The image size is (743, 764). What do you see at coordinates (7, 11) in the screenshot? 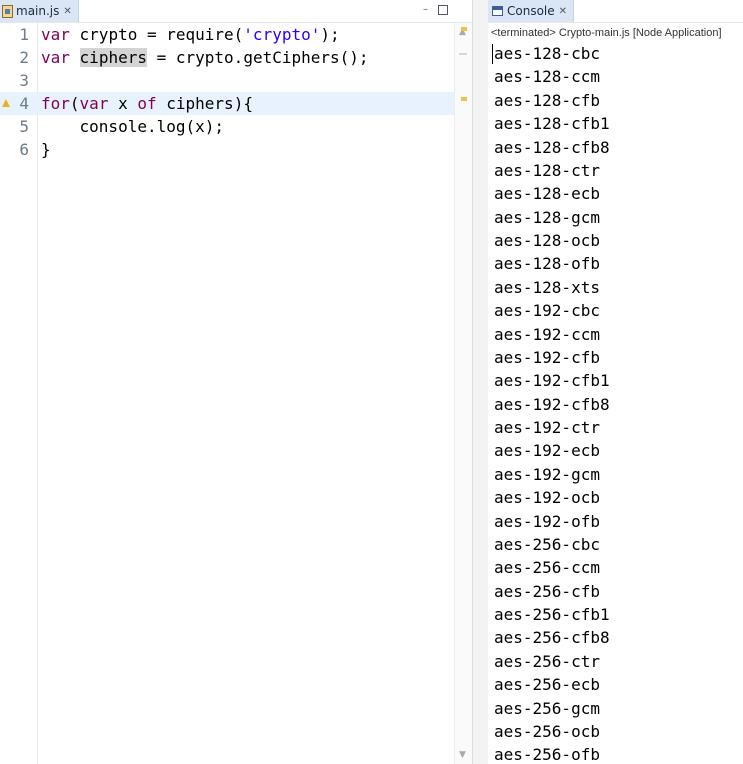
I see `js-file-icon` at bounding box center [7, 11].